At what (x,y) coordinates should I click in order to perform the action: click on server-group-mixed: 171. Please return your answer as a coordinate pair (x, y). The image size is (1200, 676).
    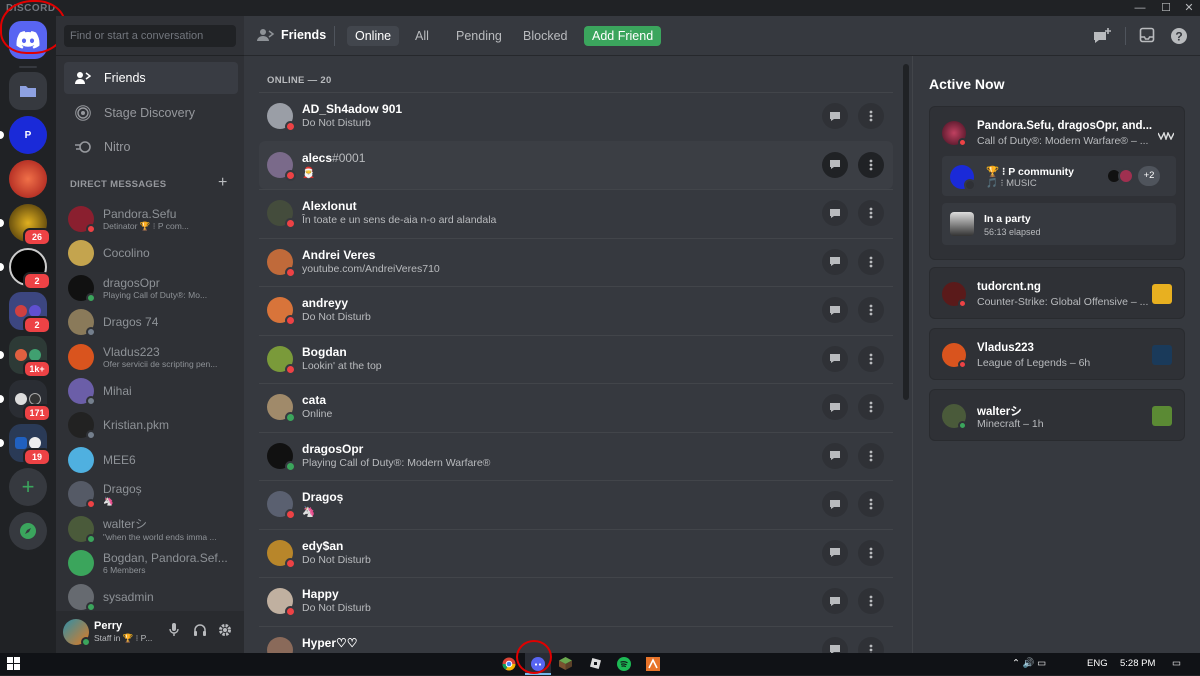
    Looking at the image, I should click on (25, 401).